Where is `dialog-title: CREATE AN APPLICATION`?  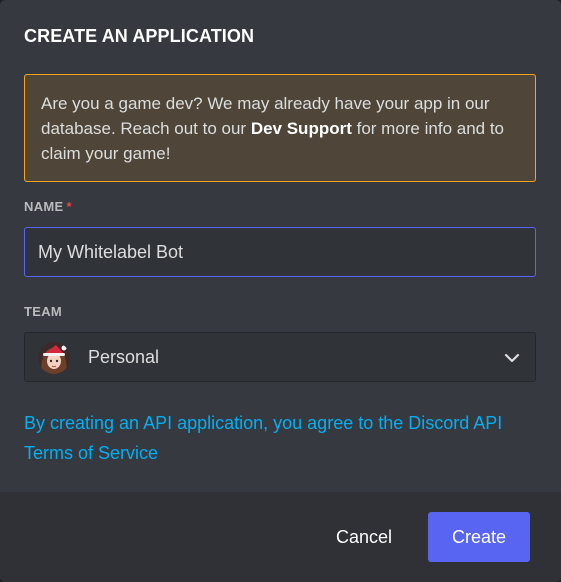 dialog-title: CREATE AN APPLICATION is located at coordinates (139, 36).